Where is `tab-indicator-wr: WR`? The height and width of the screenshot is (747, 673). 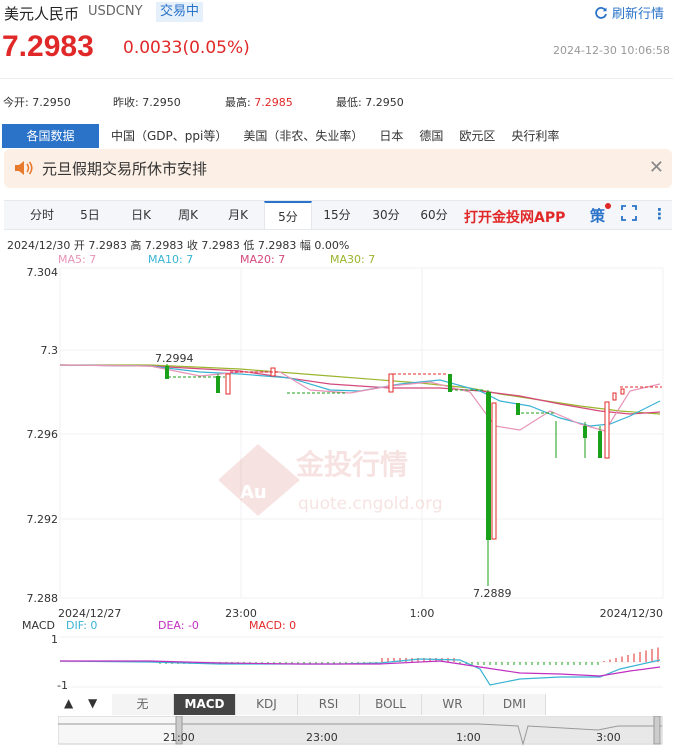 tab-indicator-wr: WR is located at coordinates (453, 704).